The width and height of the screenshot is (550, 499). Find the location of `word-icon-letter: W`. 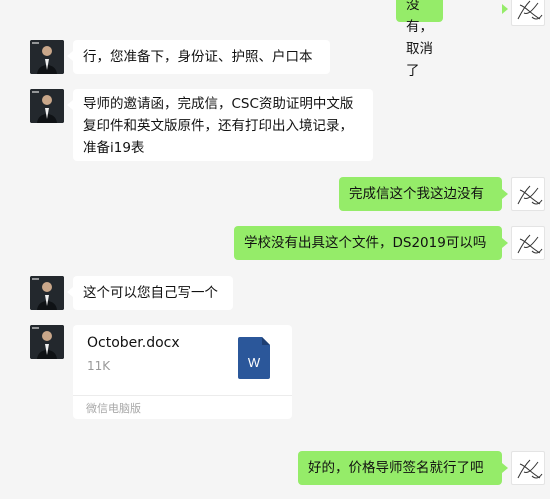

word-icon-letter: W is located at coordinates (254, 362).